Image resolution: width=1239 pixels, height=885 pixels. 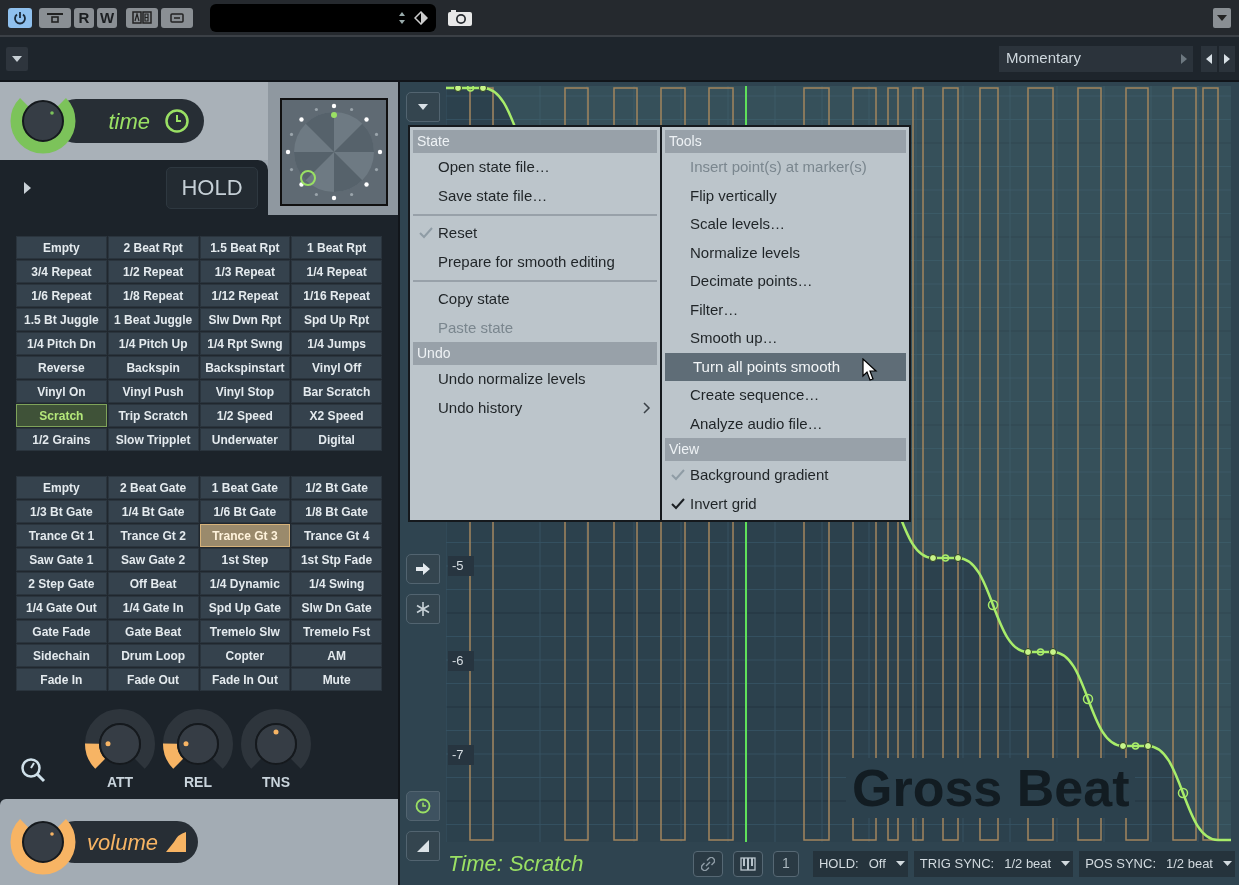 I want to click on level-label: -6, so click(x=461, y=660).